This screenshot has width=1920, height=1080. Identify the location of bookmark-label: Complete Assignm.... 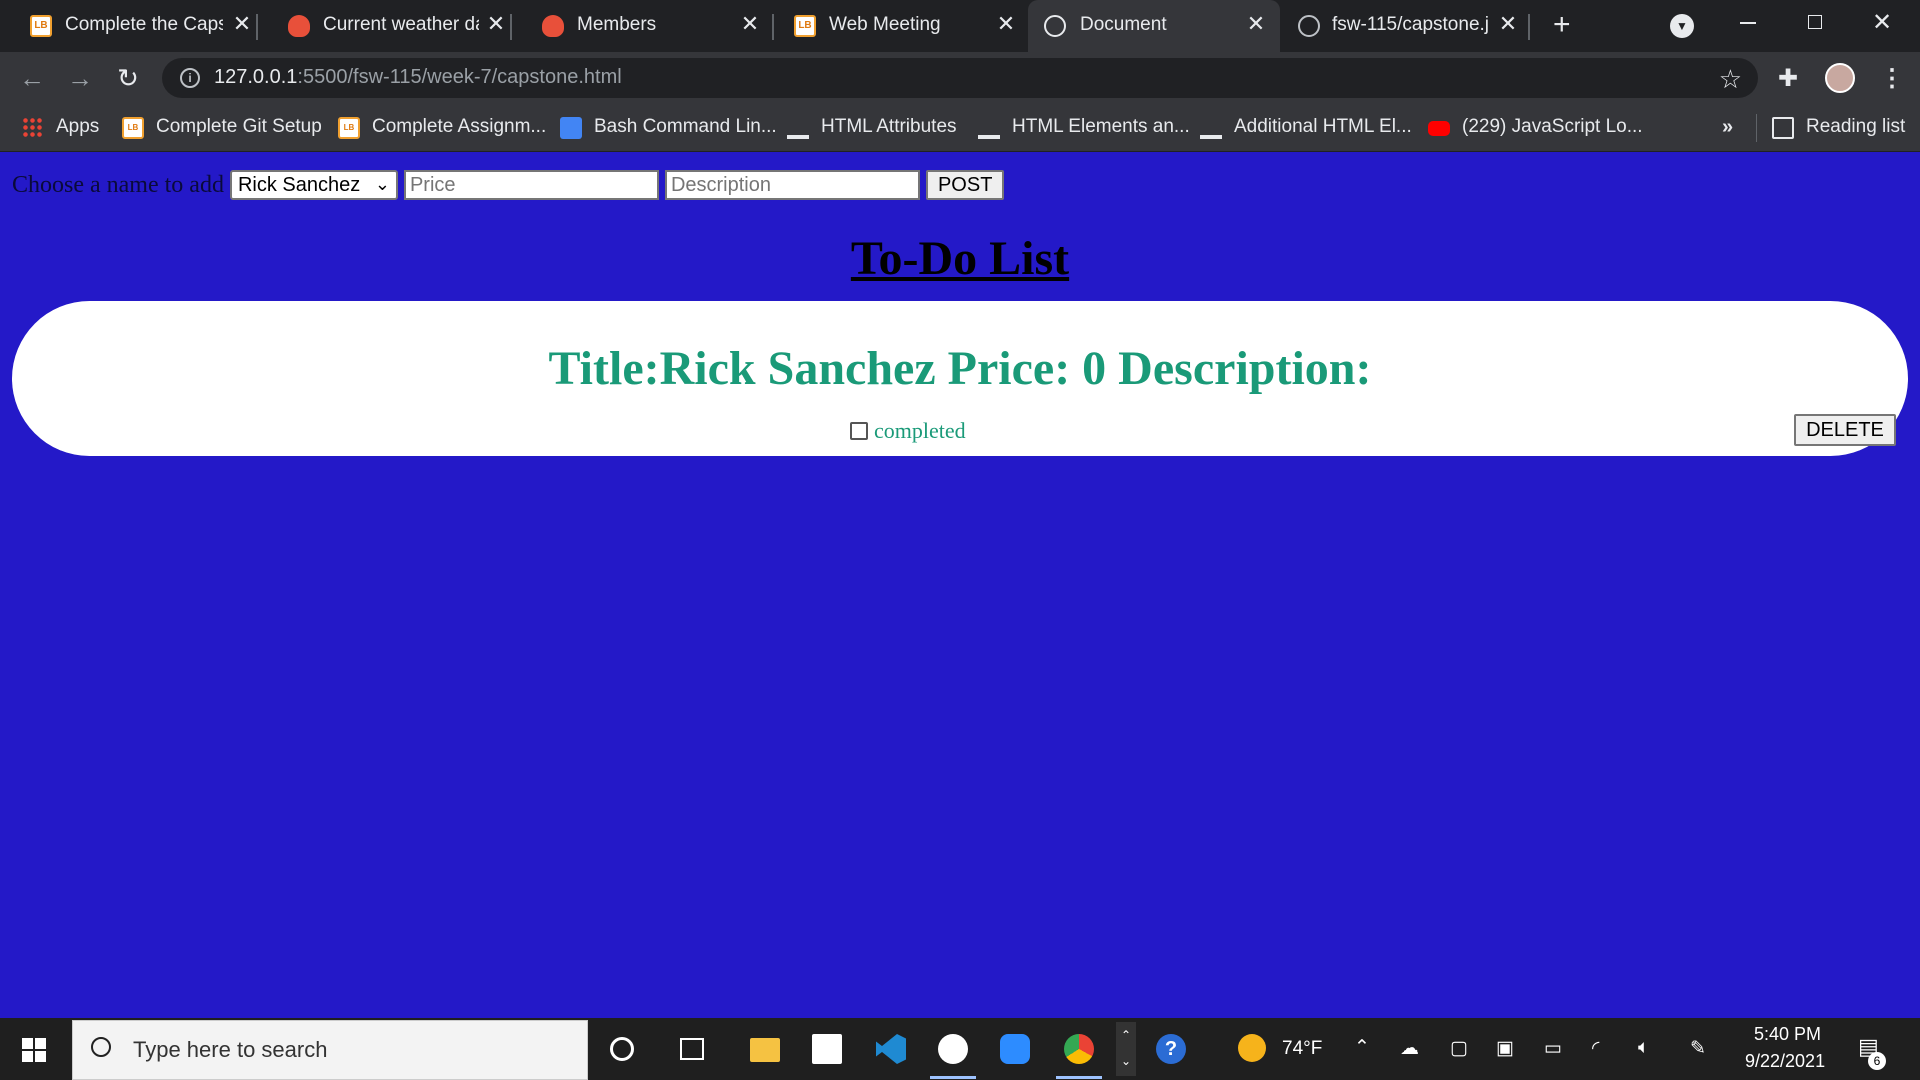
(459, 126).